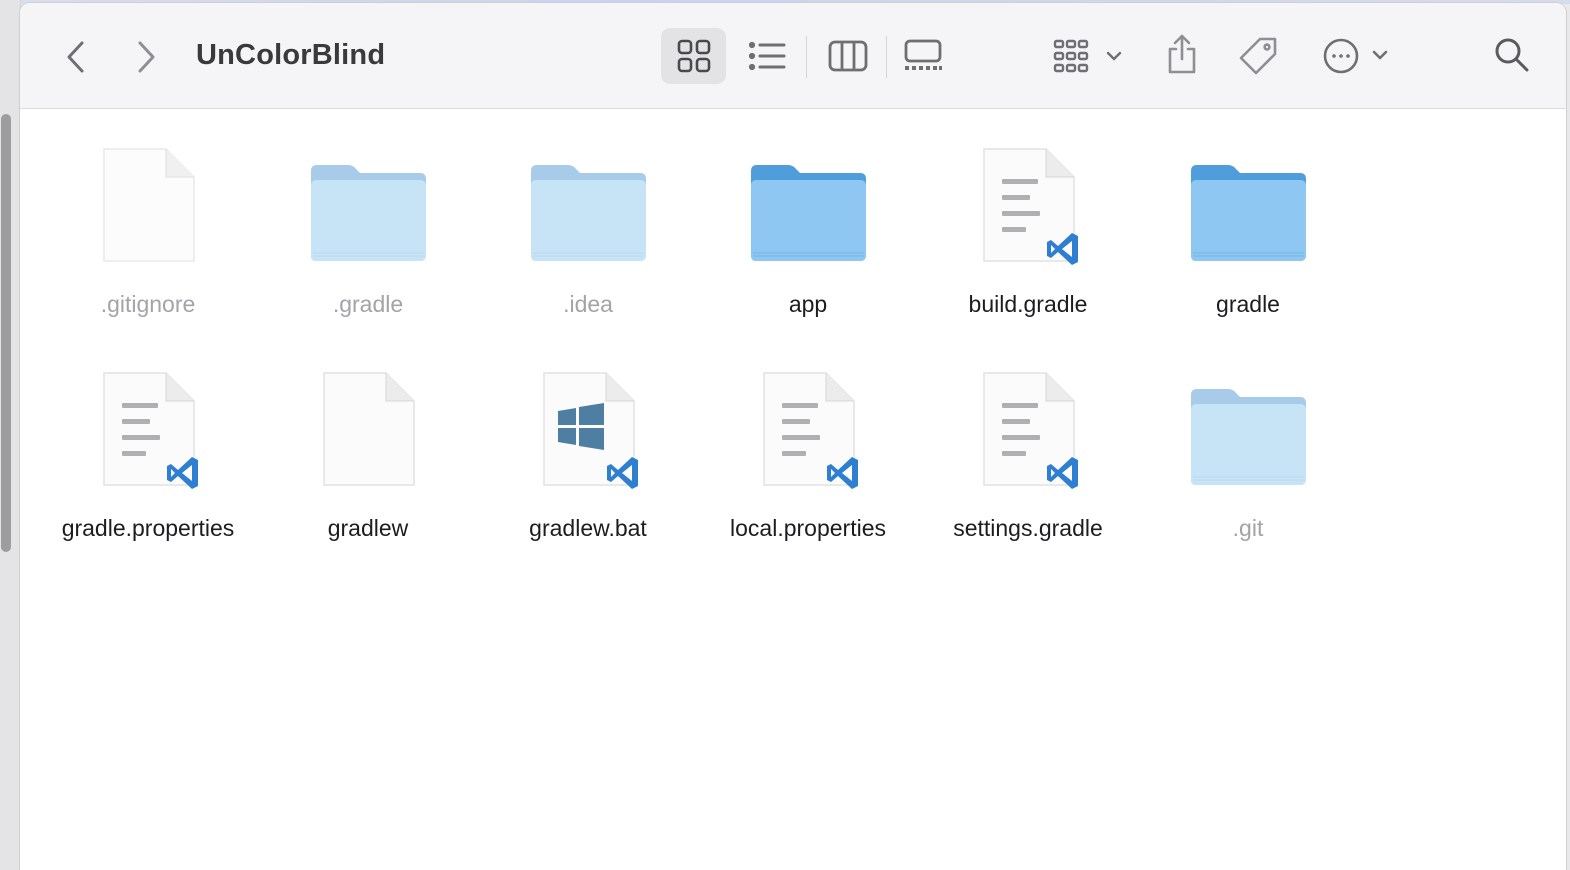 The width and height of the screenshot is (1570, 870). What do you see at coordinates (291, 55) in the screenshot?
I see `window-title: UnColorBlind` at bounding box center [291, 55].